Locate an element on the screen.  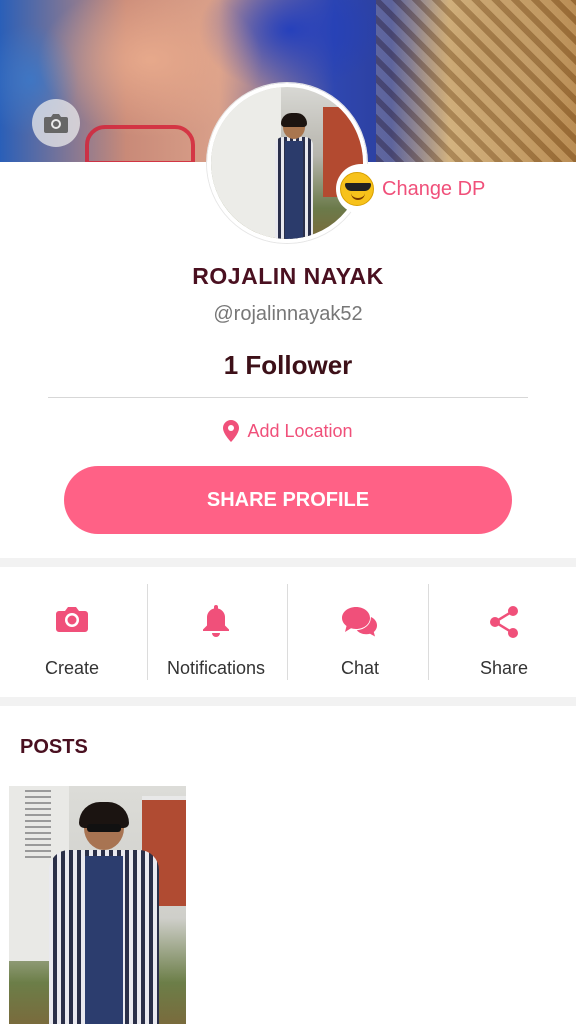
share-icon is located at coordinates (504, 622).